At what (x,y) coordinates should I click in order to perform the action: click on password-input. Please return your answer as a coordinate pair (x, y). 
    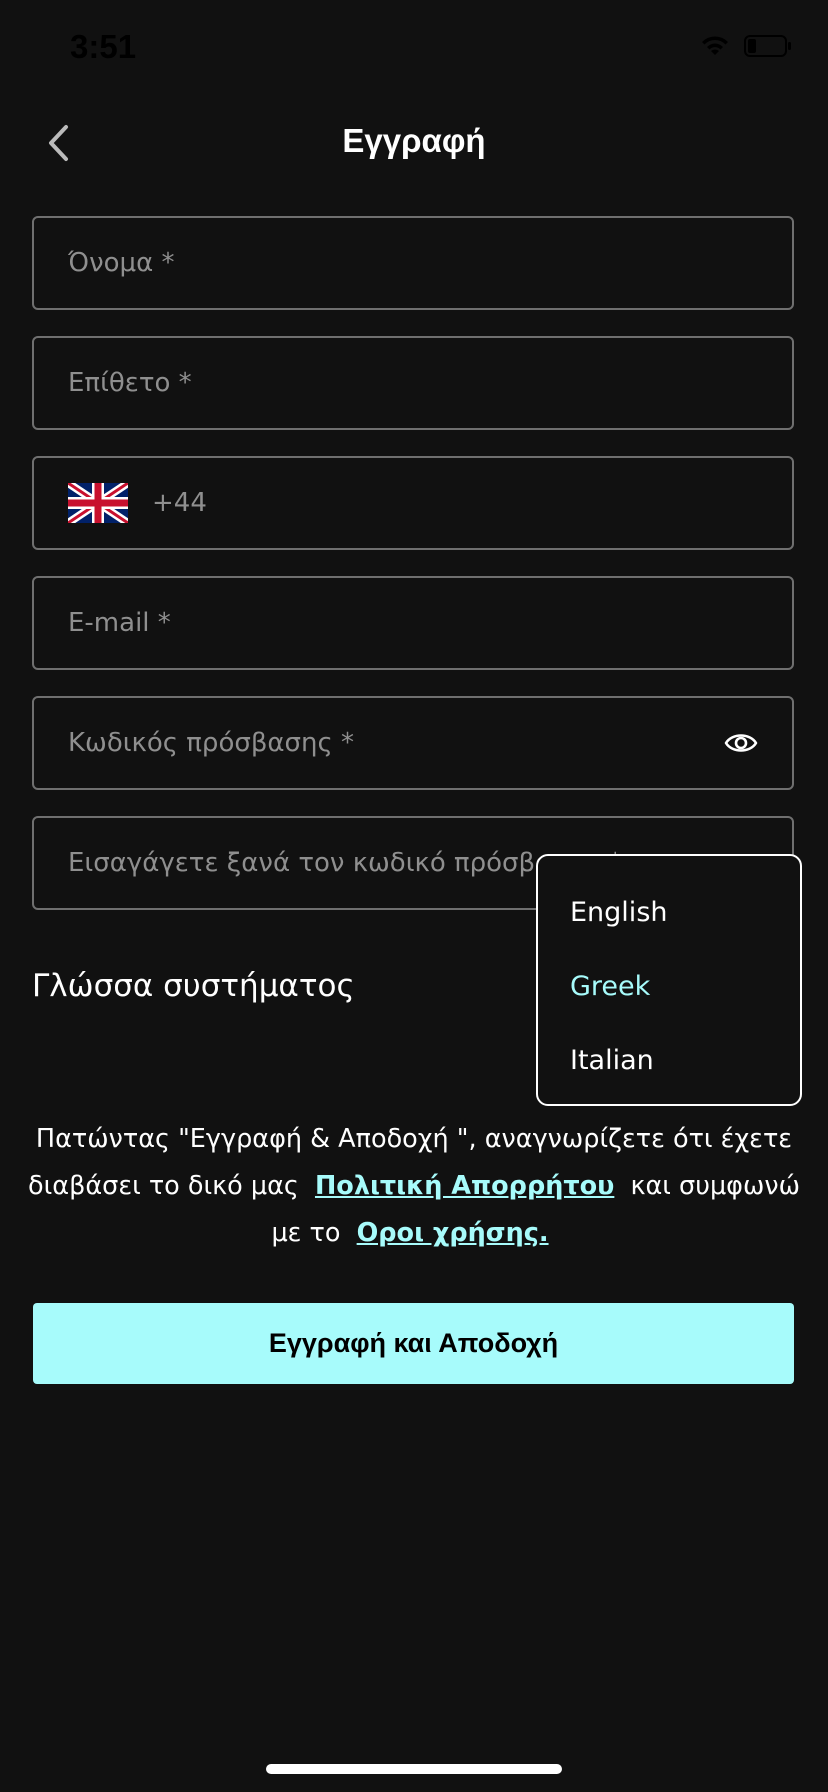
    Looking at the image, I should click on (391, 743).